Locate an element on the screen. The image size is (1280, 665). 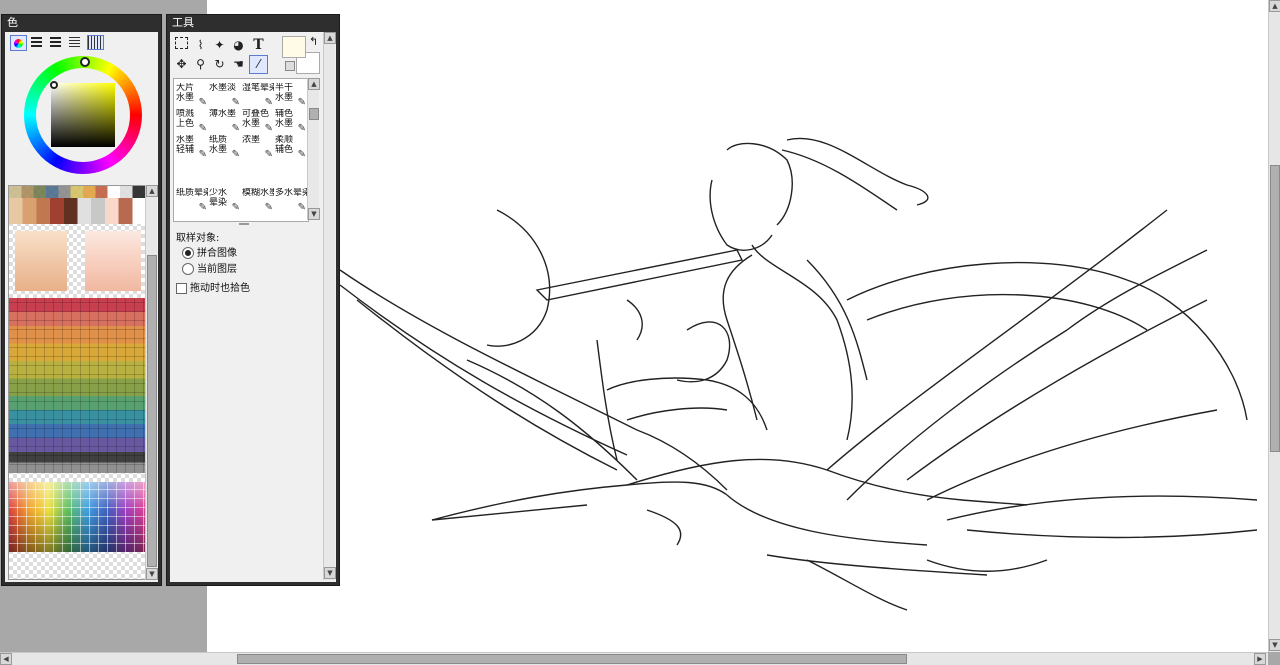
drag-sample-checkbox is located at coordinates (181, 288).